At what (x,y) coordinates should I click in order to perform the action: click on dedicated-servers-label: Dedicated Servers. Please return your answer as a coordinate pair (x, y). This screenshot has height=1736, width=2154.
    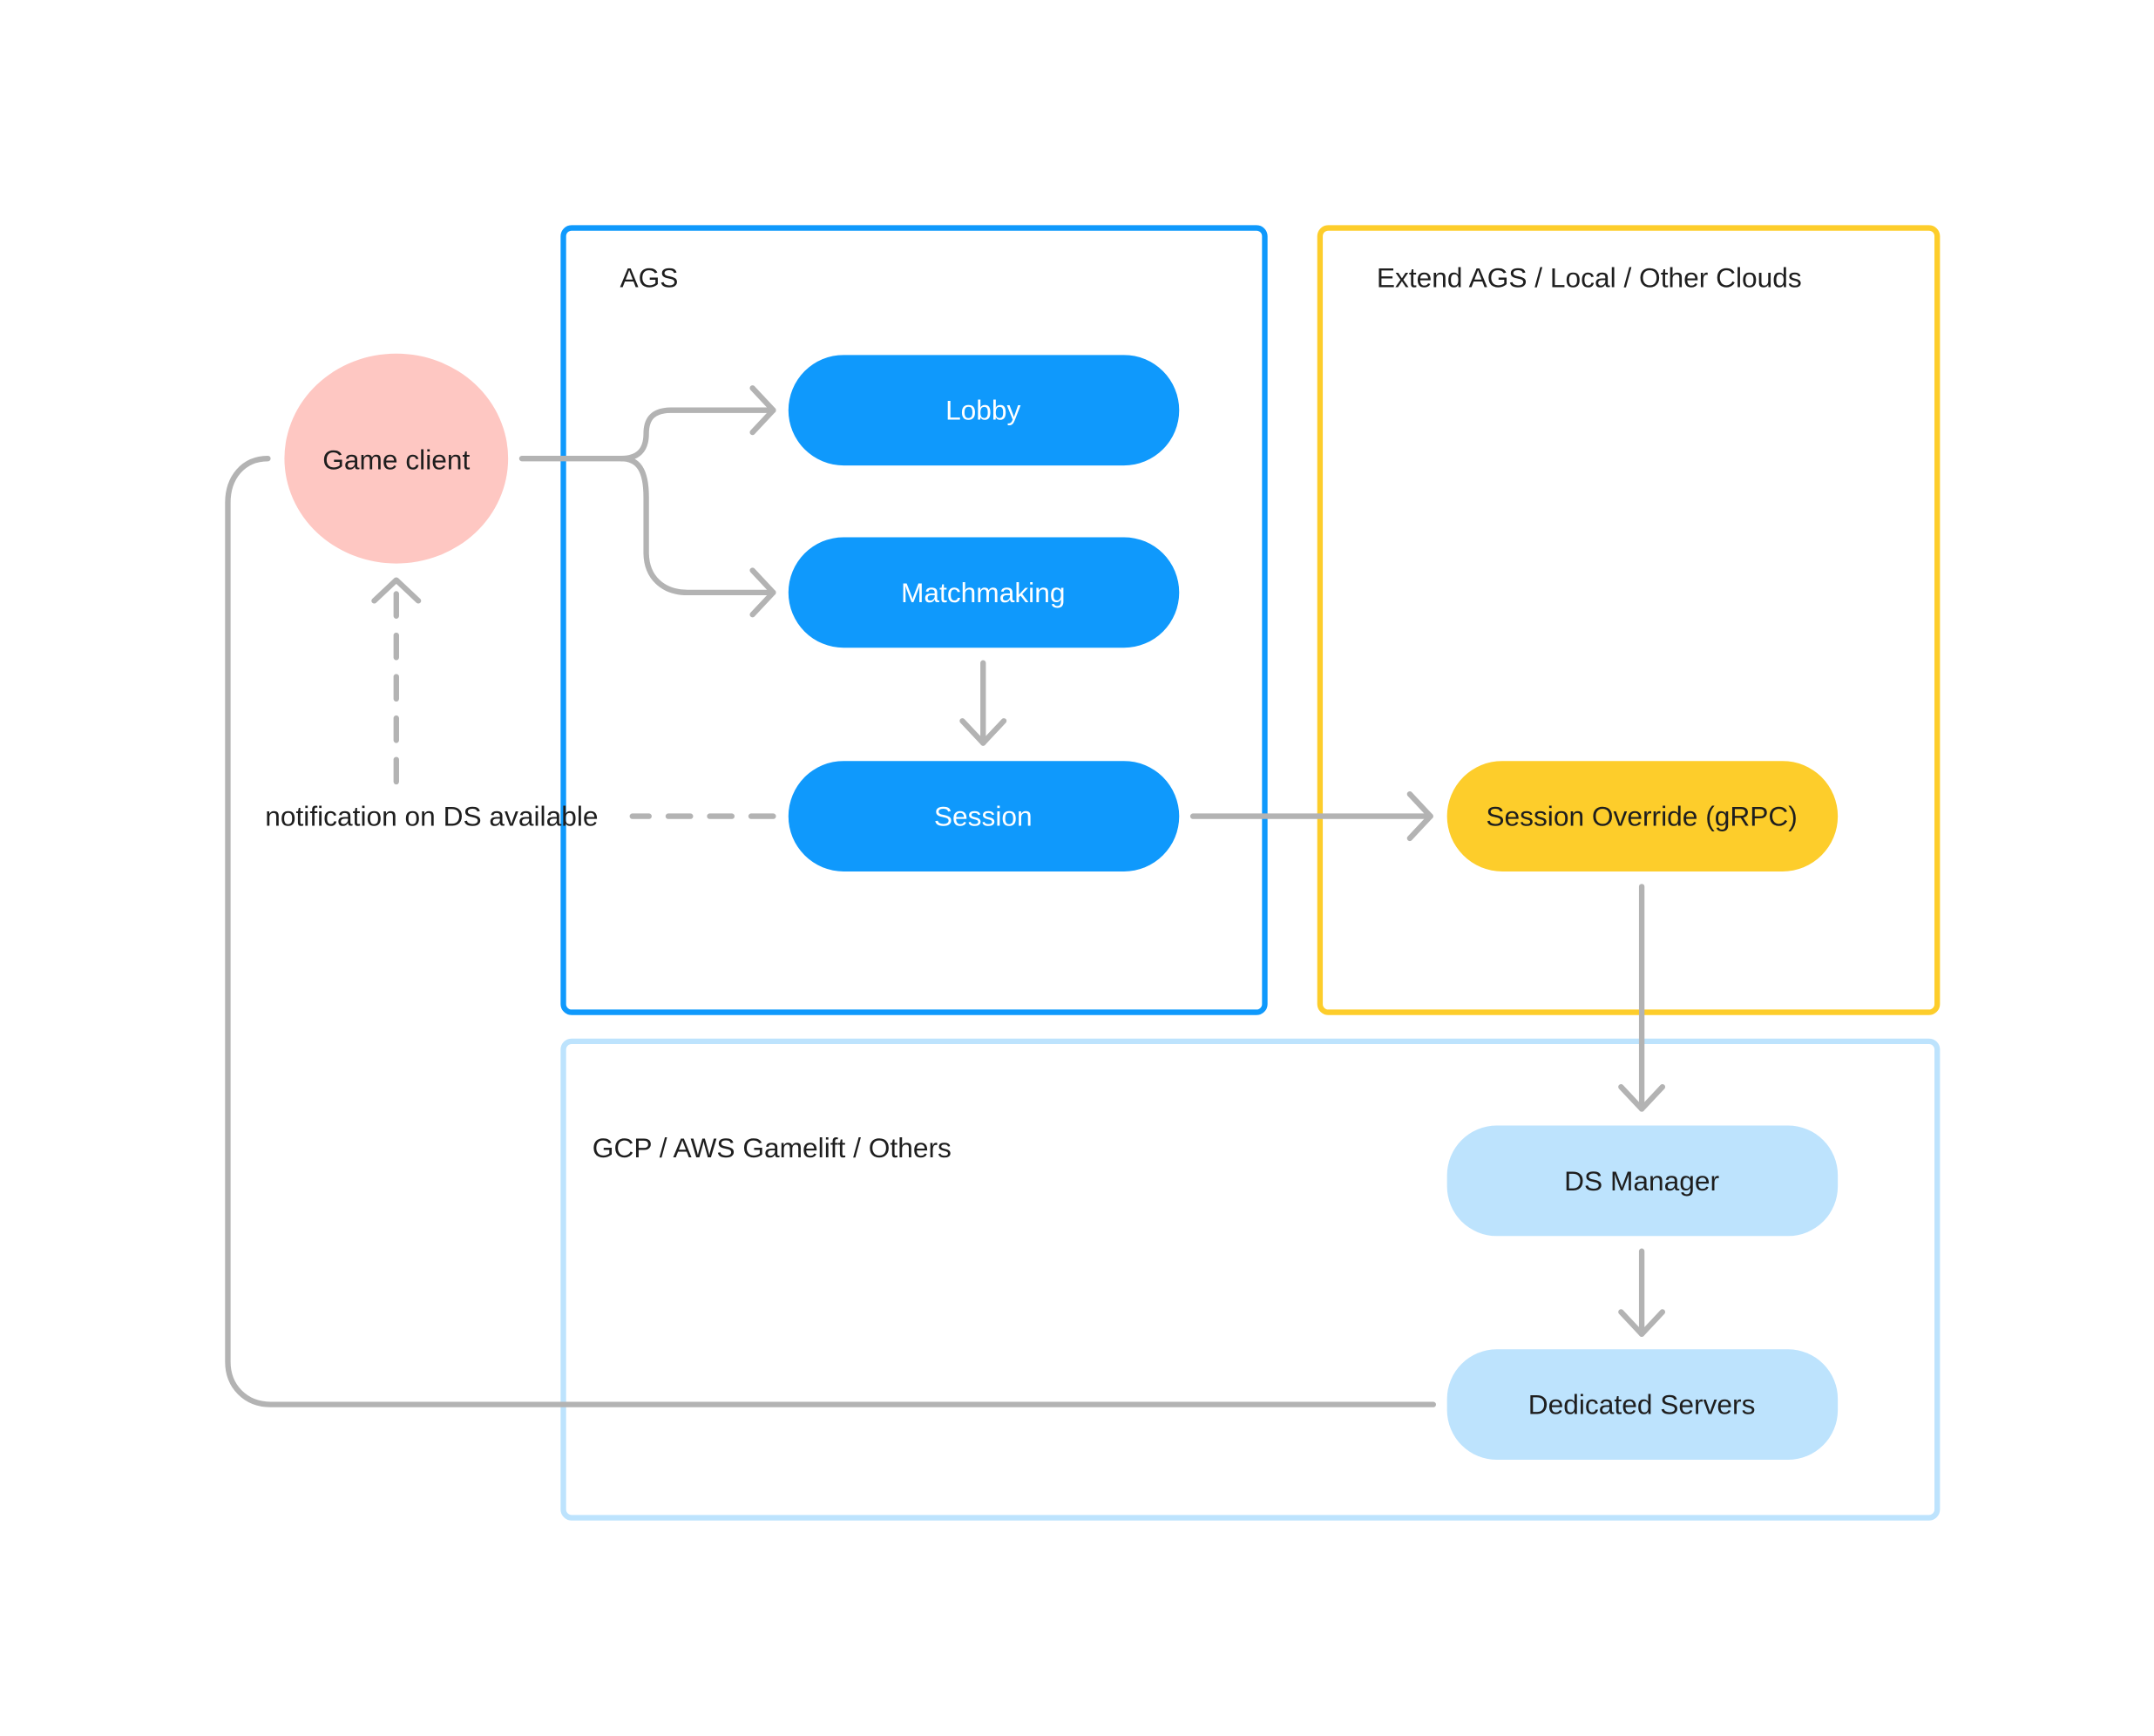
    Looking at the image, I should click on (1642, 1405).